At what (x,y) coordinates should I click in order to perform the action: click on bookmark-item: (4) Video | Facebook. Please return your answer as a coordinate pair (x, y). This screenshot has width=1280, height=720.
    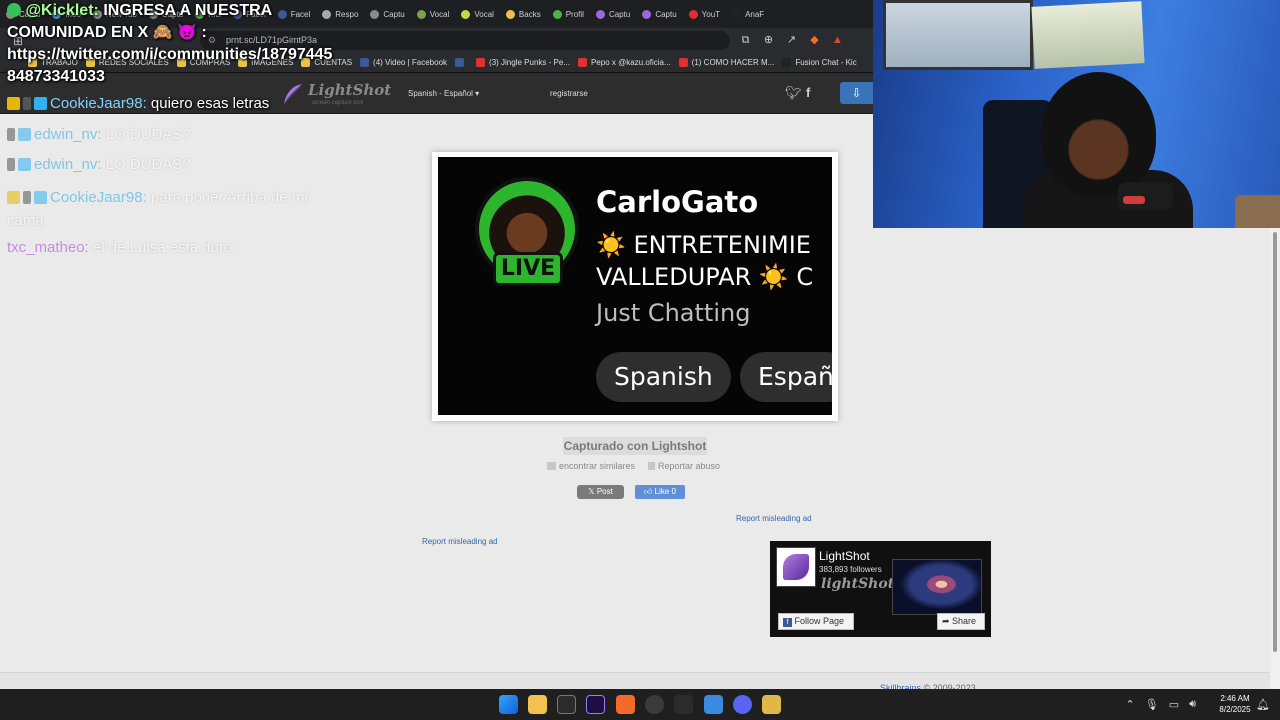
    Looking at the image, I should click on (403, 62).